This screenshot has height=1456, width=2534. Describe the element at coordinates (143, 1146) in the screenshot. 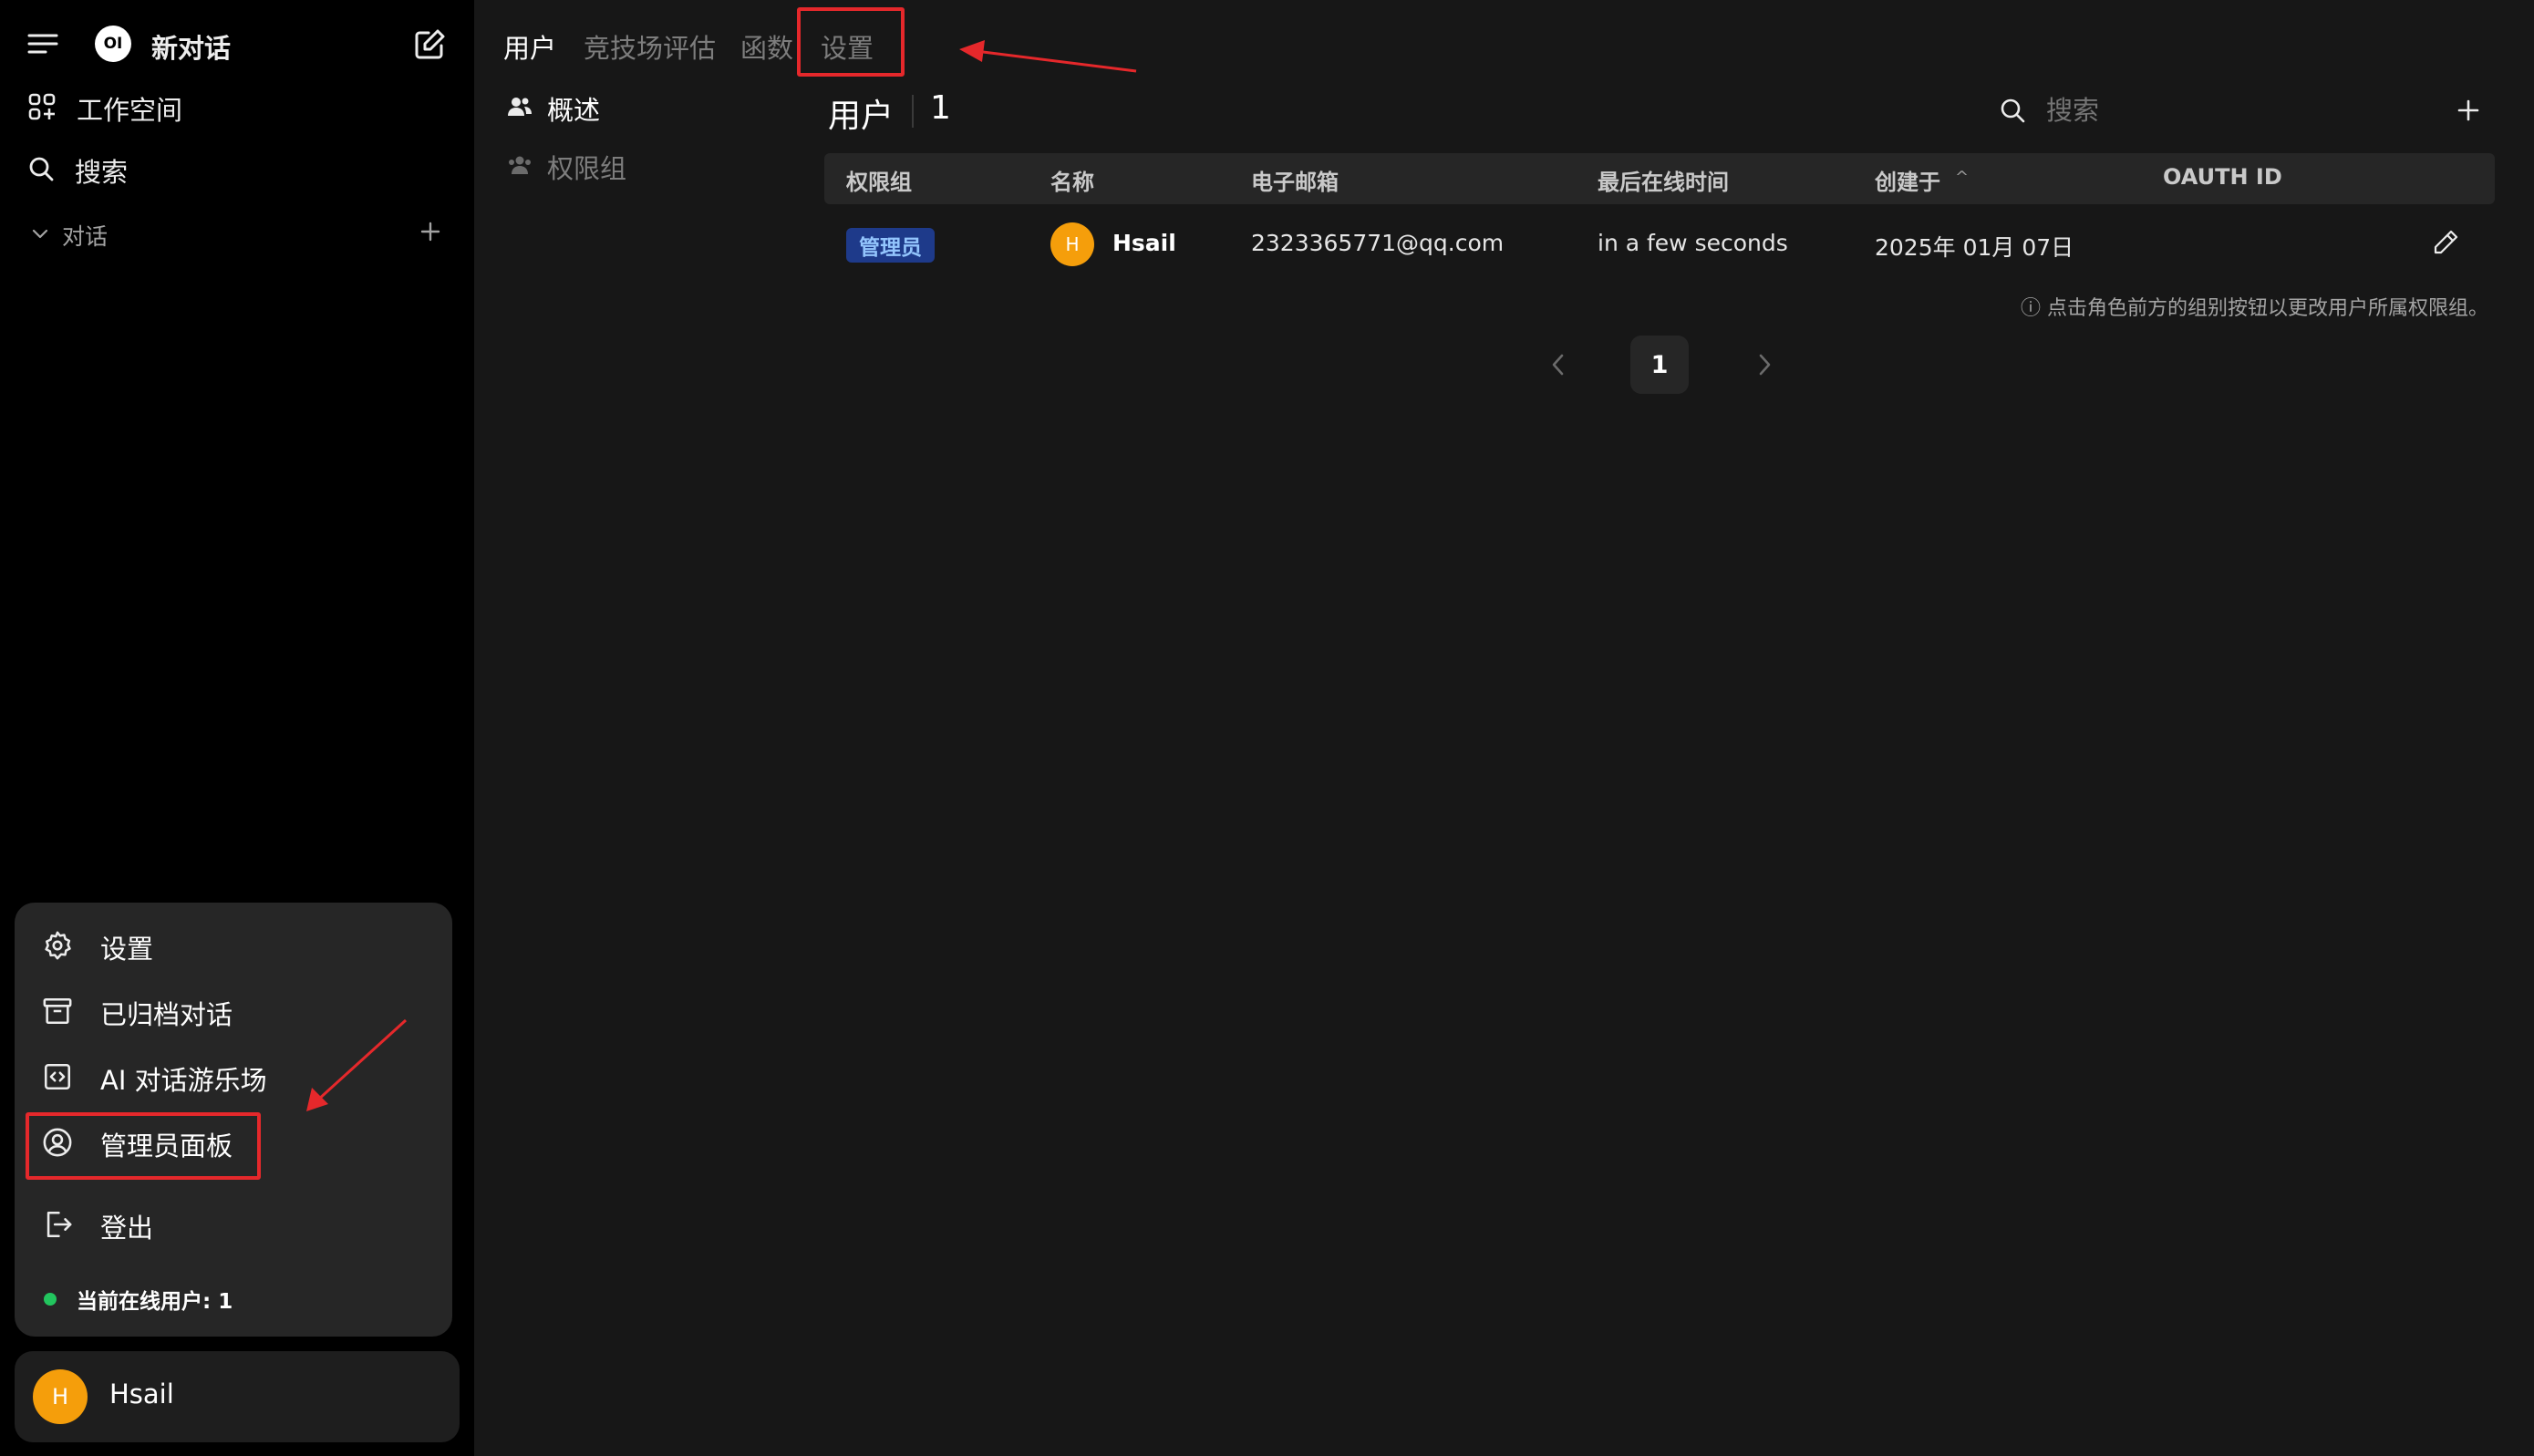

I see `highlight-admin-panel` at that location.